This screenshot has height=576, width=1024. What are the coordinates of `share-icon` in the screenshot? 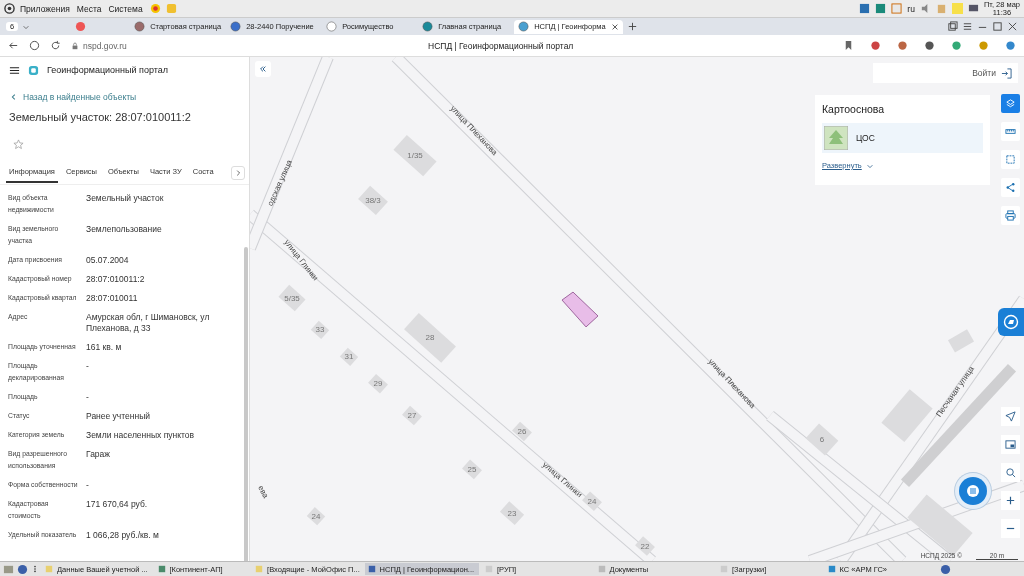 It's located at (1010, 187).